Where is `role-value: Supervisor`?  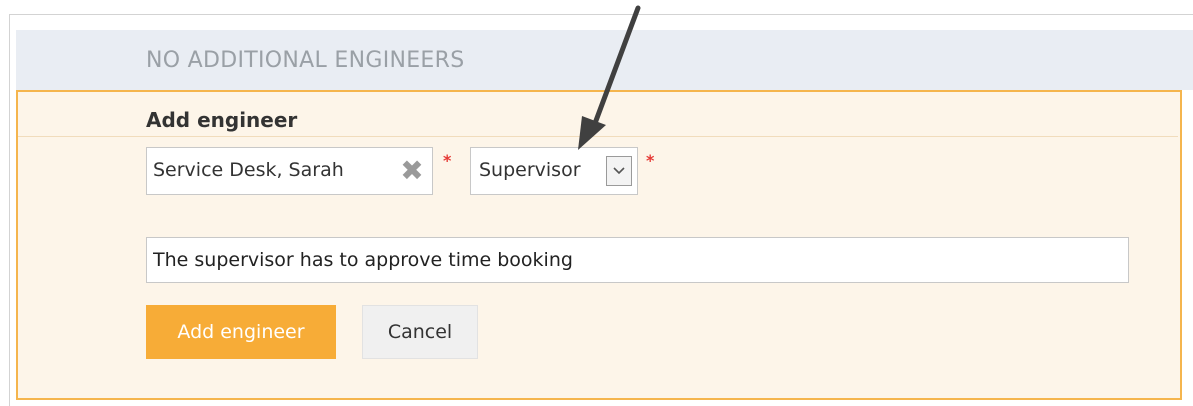
role-value: Supervisor is located at coordinates (530, 170).